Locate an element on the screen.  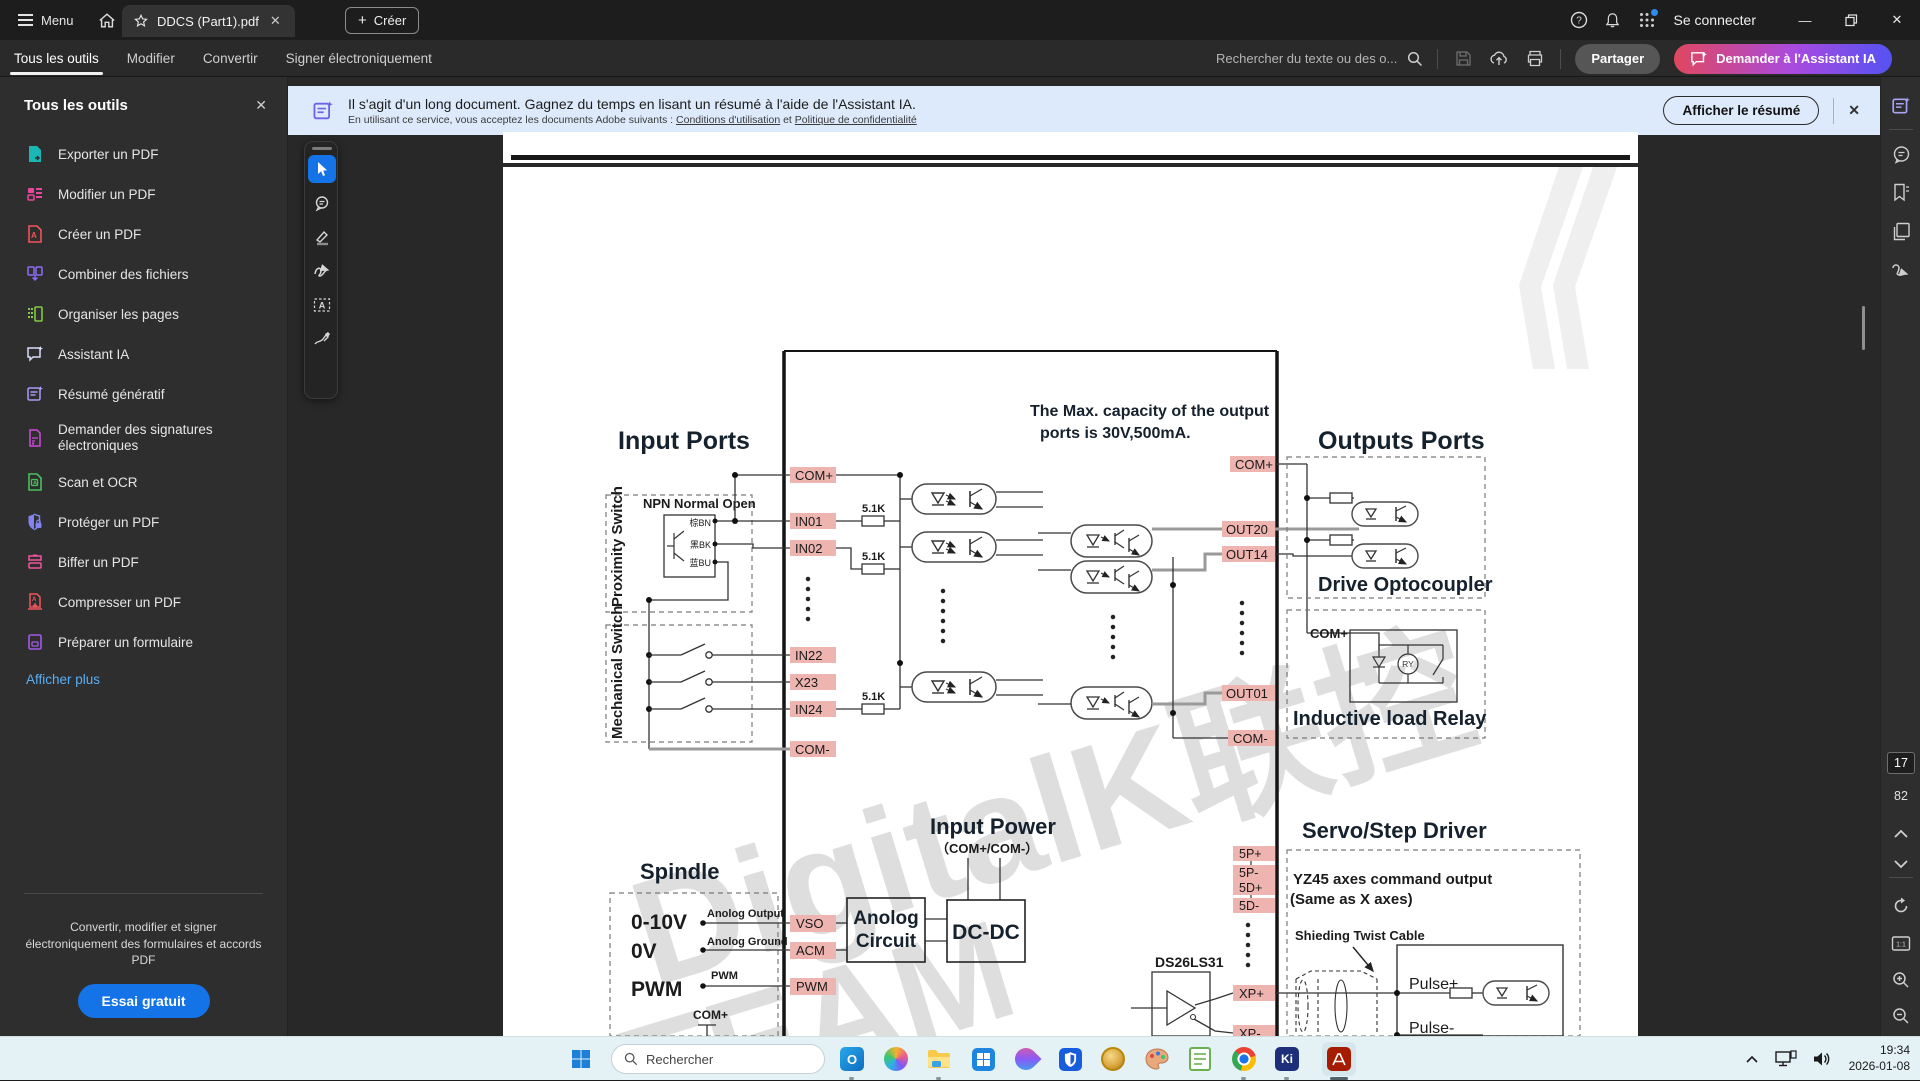
taskbar-acrobat is located at coordinates (1339, 1059).